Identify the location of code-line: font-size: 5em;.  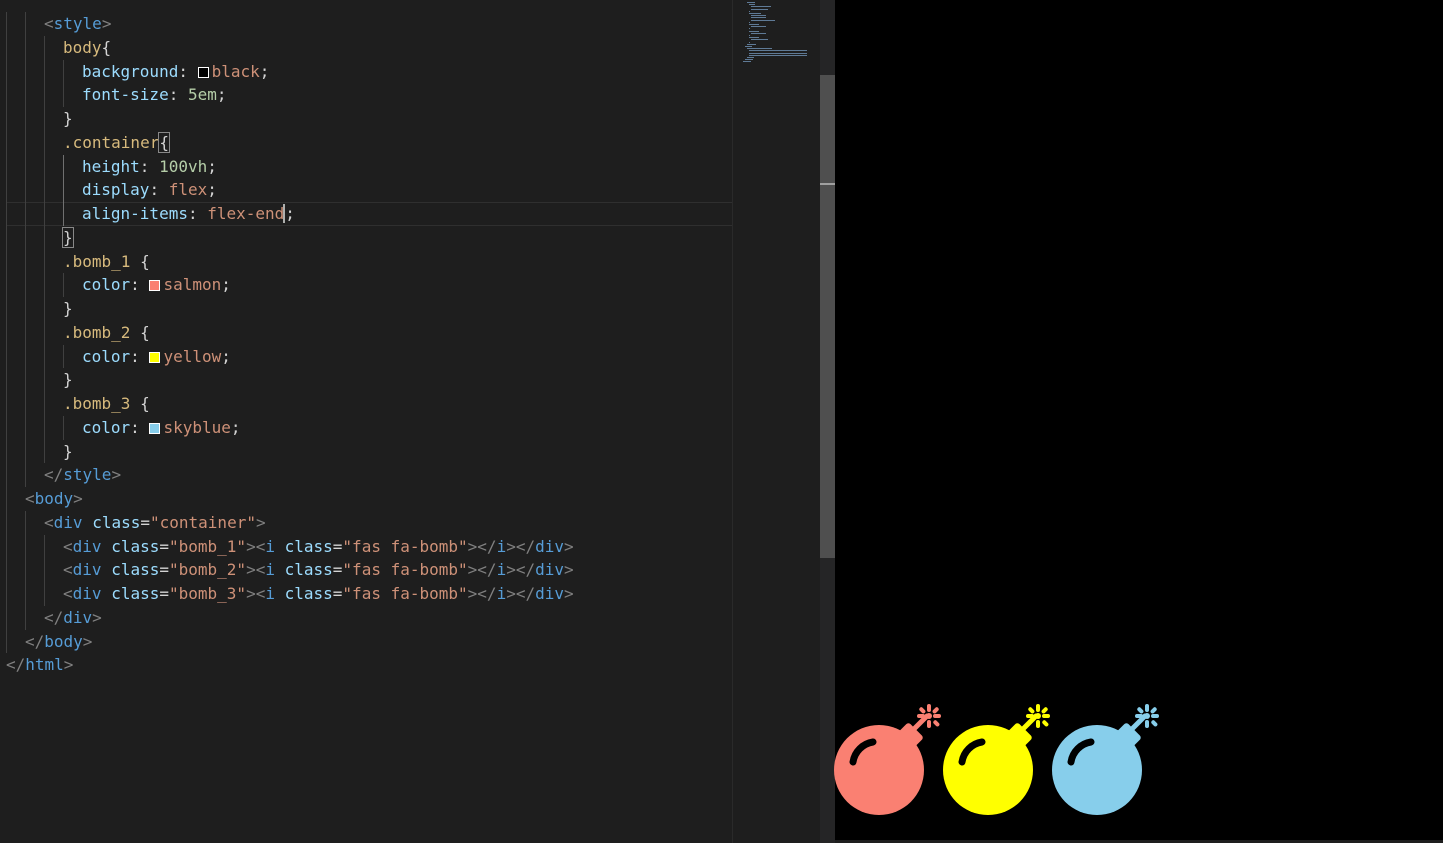
(366, 95).